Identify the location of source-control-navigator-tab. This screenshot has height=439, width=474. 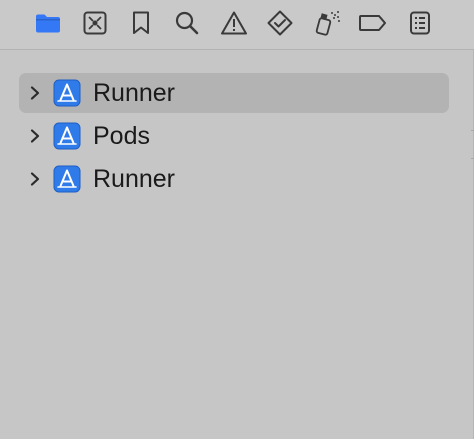
(95, 23).